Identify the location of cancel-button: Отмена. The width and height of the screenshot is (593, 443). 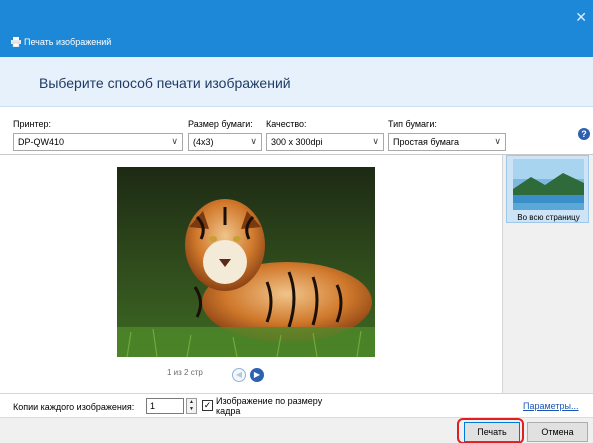
(557, 432).